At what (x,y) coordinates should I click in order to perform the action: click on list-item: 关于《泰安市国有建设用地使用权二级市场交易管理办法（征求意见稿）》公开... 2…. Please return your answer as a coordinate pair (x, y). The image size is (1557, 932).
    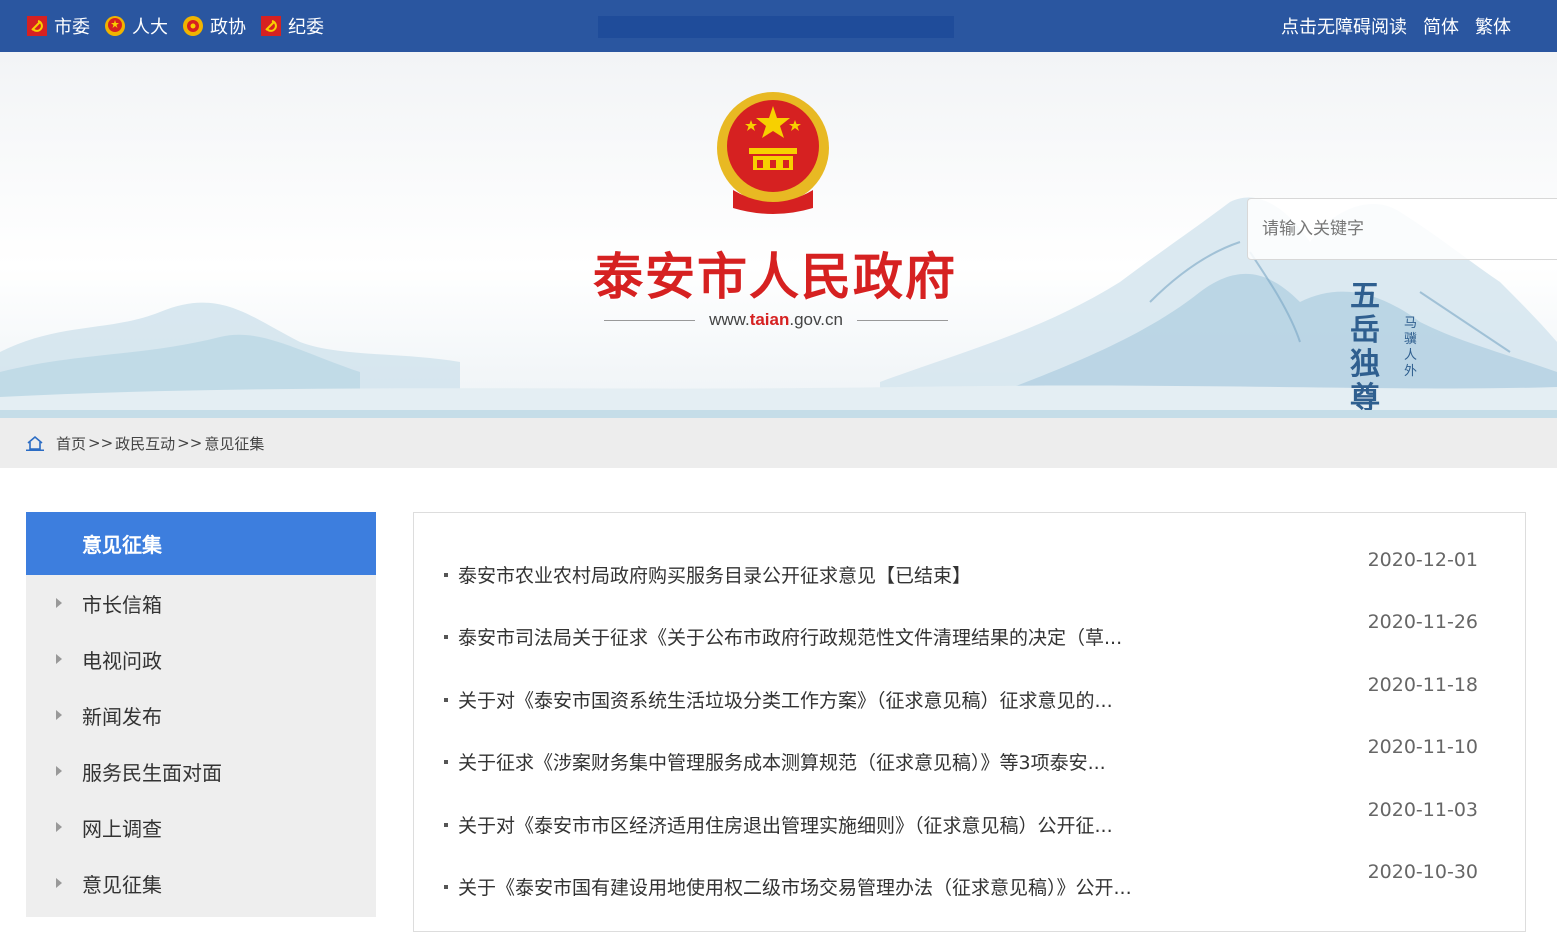
    Looking at the image, I should click on (974, 879).